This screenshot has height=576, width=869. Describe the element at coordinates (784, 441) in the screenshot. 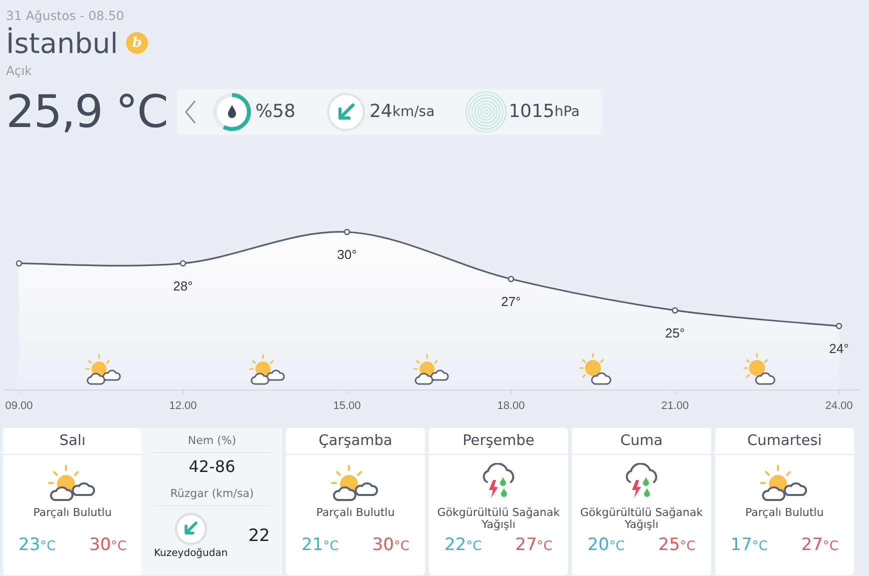

I see `day-name: Cumartesi` at that location.